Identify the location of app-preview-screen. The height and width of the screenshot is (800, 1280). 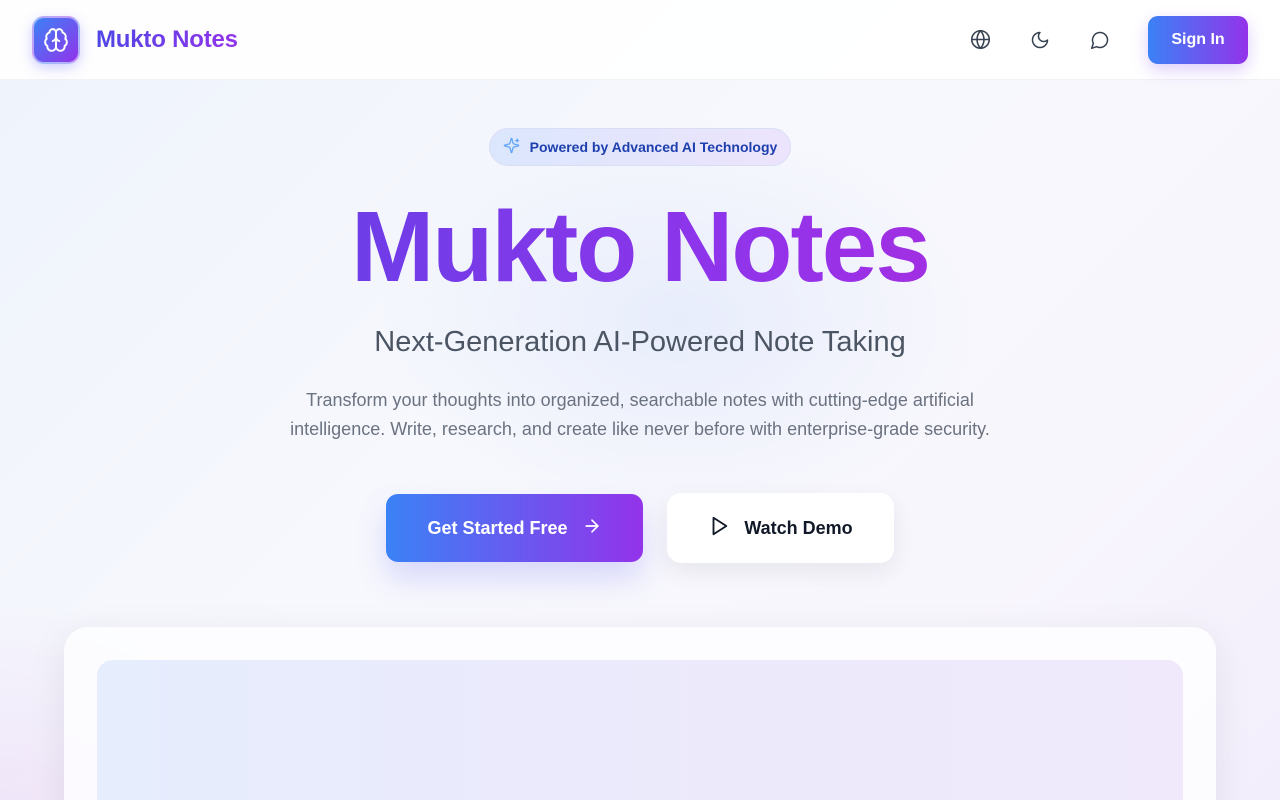
(640, 730).